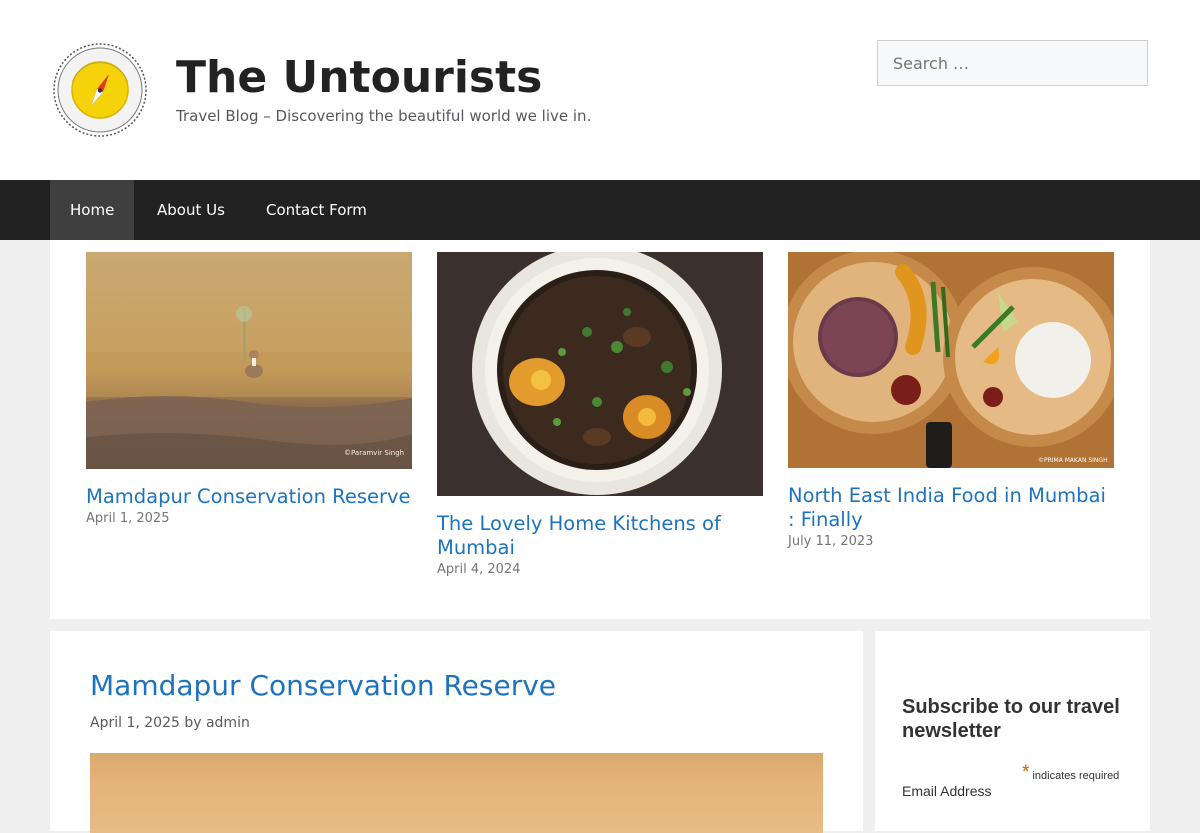 Image resolution: width=1200 pixels, height=833 pixels. What do you see at coordinates (600, 536) in the screenshot?
I see `featured-card-title: The Lovely Home Kitchens of Mumbai` at bounding box center [600, 536].